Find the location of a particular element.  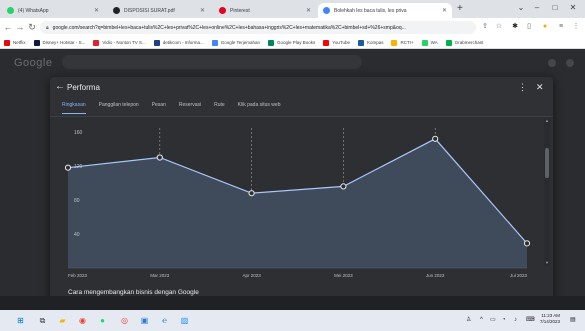

bookmark-wa: WA is located at coordinates (429, 42).